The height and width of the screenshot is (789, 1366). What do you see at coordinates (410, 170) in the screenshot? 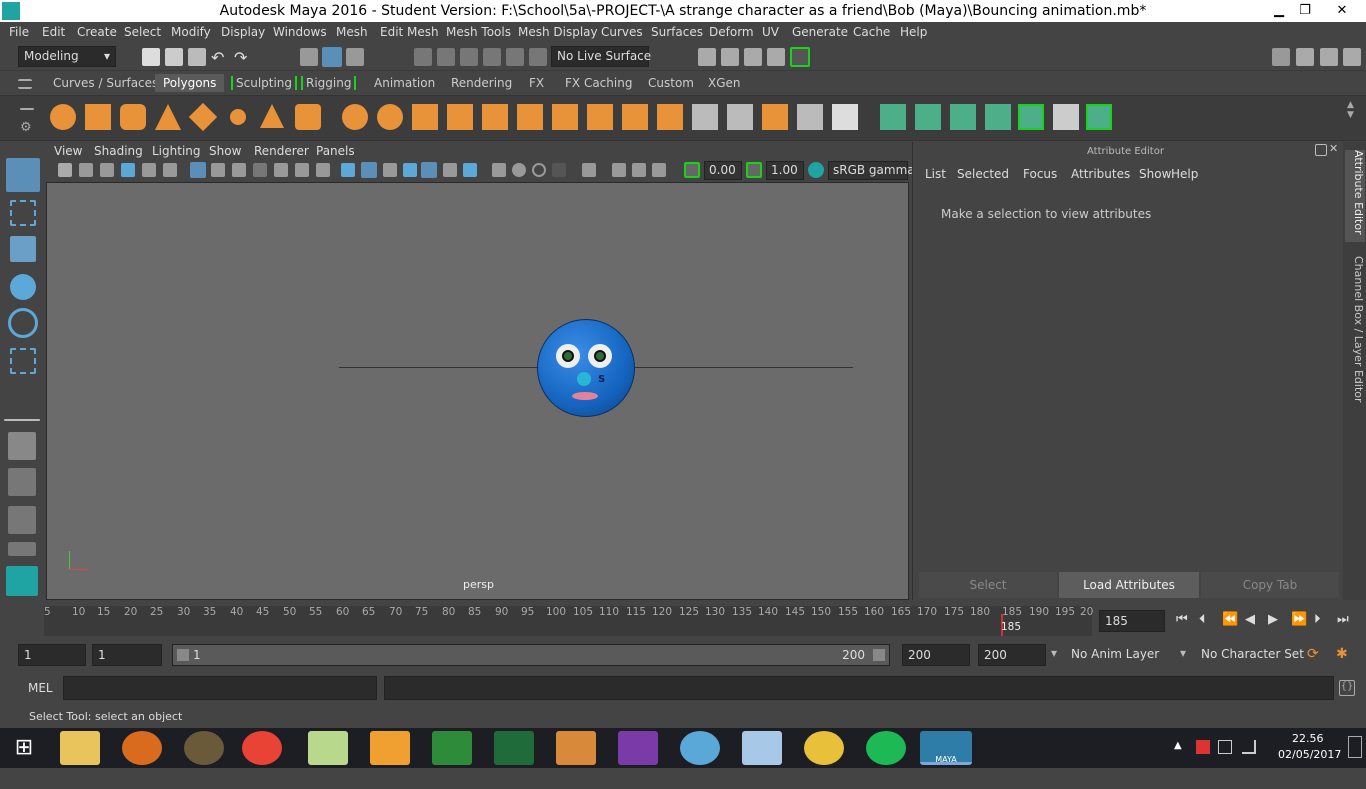
I see `textured-icon` at bounding box center [410, 170].